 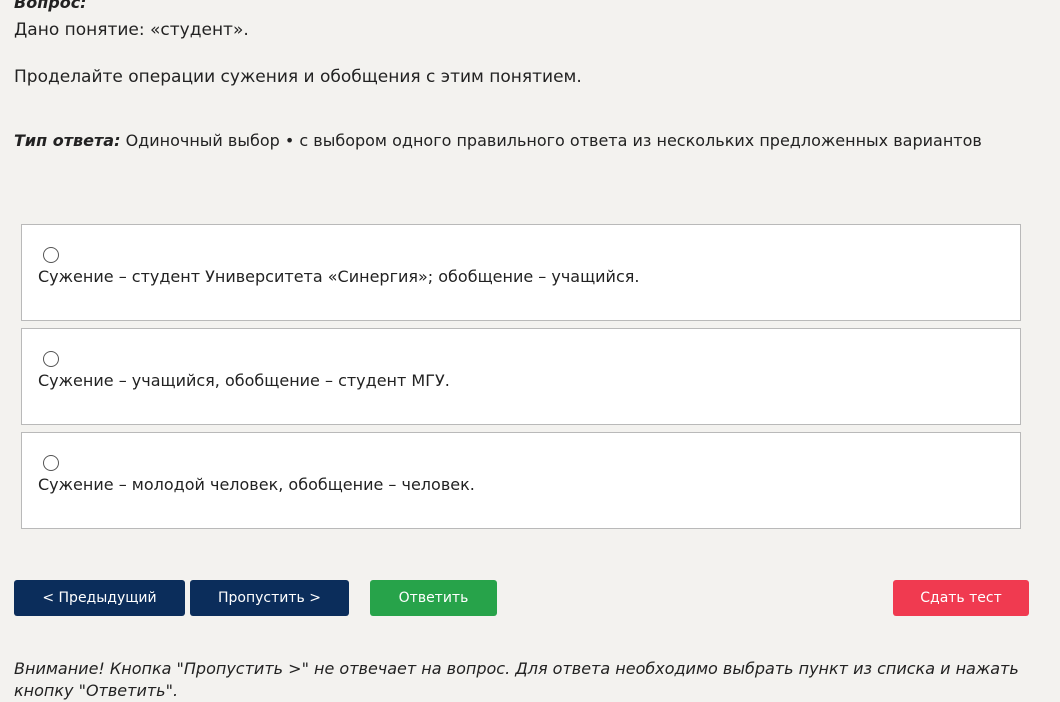 What do you see at coordinates (67, 140) in the screenshot?
I see `answer-type-label: Тип ответа:` at bounding box center [67, 140].